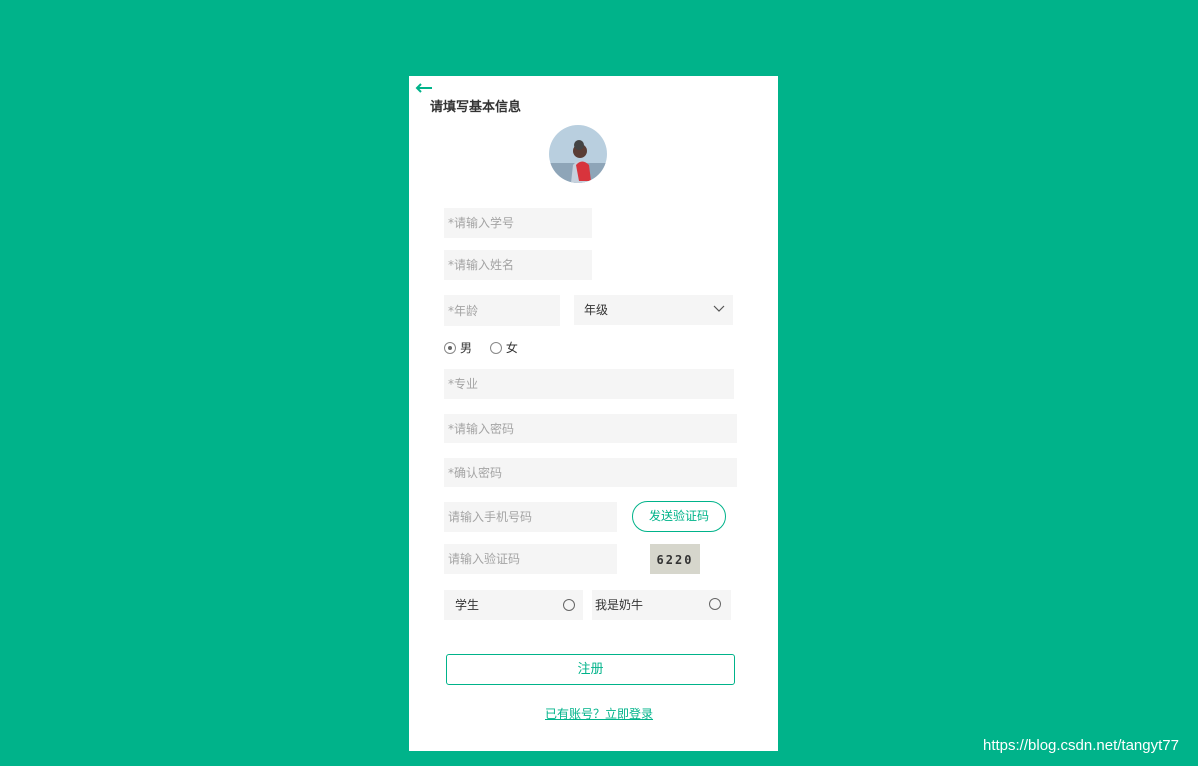 This screenshot has width=1198, height=766. What do you see at coordinates (619, 605) in the screenshot?
I see `role-option-label: 我是奶牛` at bounding box center [619, 605].